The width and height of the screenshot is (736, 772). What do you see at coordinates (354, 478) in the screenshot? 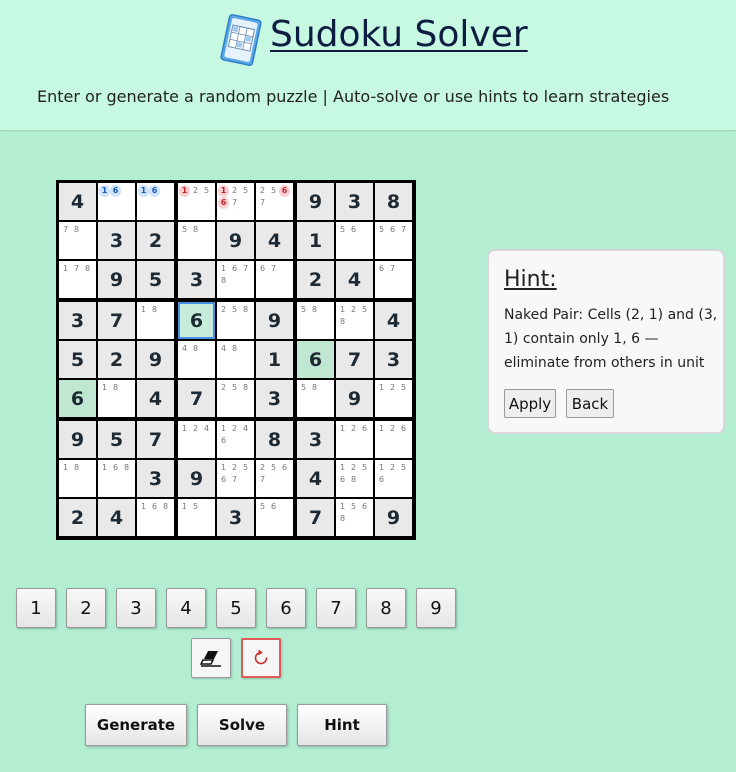
I see `sudoku-cell: 125 68` at bounding box center [354, 478].